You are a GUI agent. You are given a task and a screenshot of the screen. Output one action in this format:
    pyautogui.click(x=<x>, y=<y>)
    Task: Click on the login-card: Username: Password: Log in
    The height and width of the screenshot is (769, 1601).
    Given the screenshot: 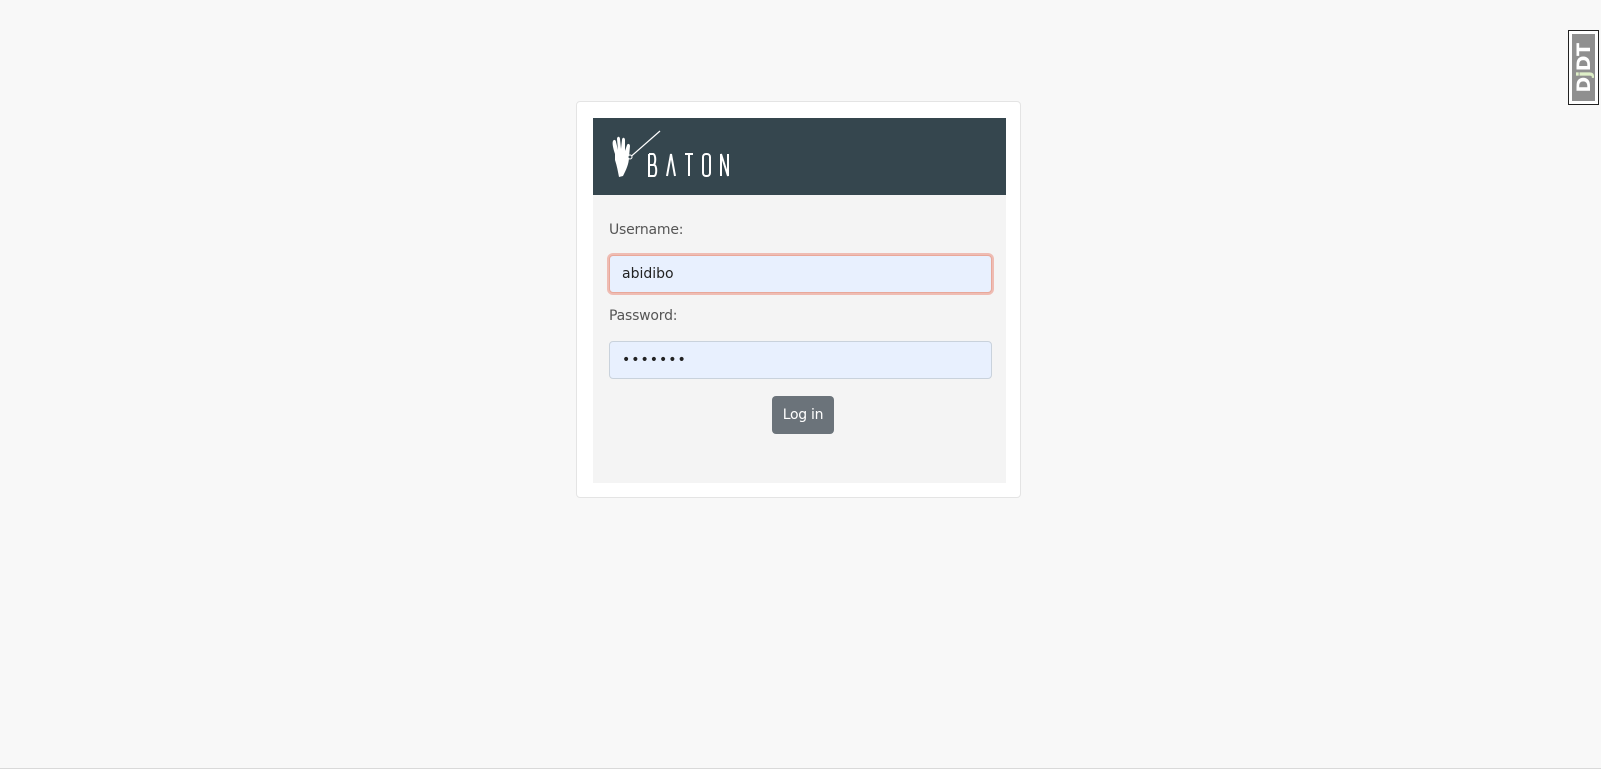 What is the action you would take?
    pyautogui.click(x=798, y=299)
    